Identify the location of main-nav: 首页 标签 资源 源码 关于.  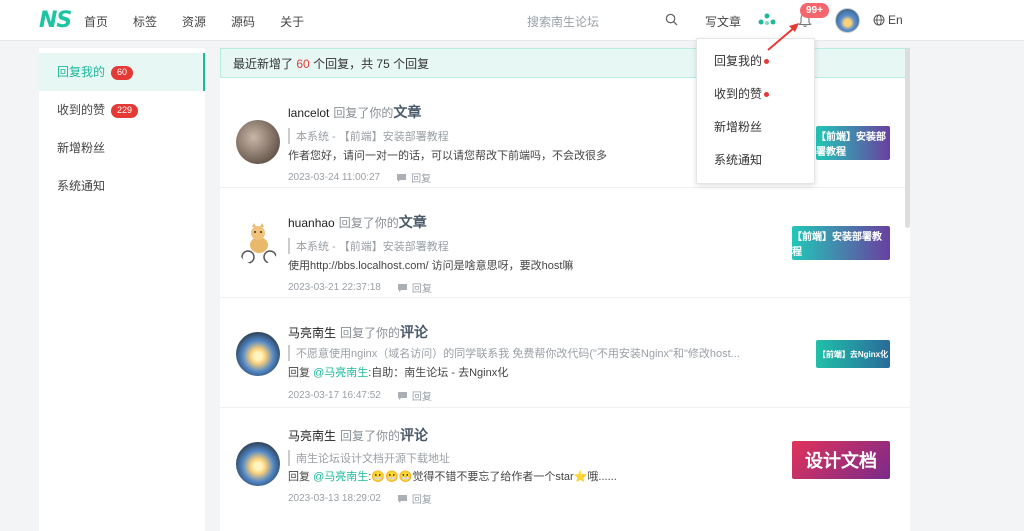
(194, 21).